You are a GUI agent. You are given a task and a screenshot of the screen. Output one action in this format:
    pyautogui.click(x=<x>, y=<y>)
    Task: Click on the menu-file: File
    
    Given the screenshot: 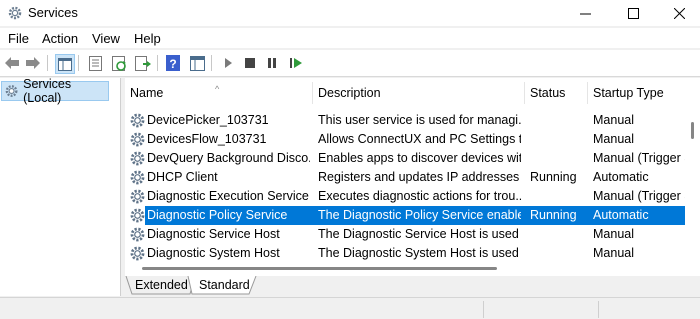 What is the action you would take?
    pyautogui.click(x=18, y=38)
    